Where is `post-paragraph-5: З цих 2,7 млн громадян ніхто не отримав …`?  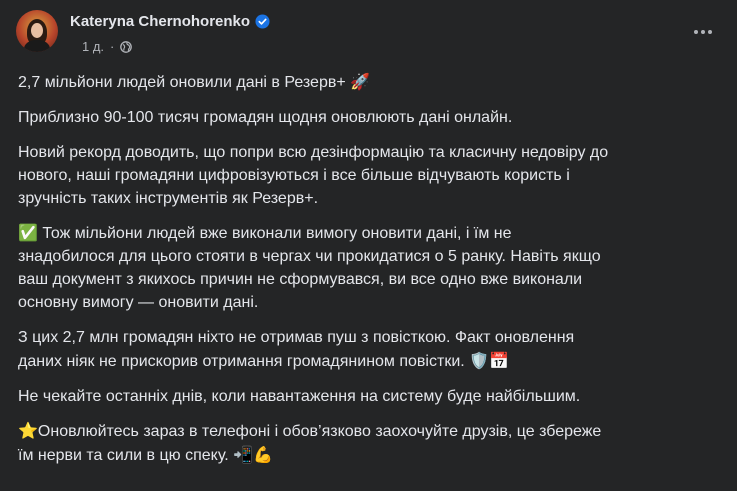
post-paragraph-5: З цих 2,7 млн громадян ніхто не отримав … is located at coordinates (368, 349).